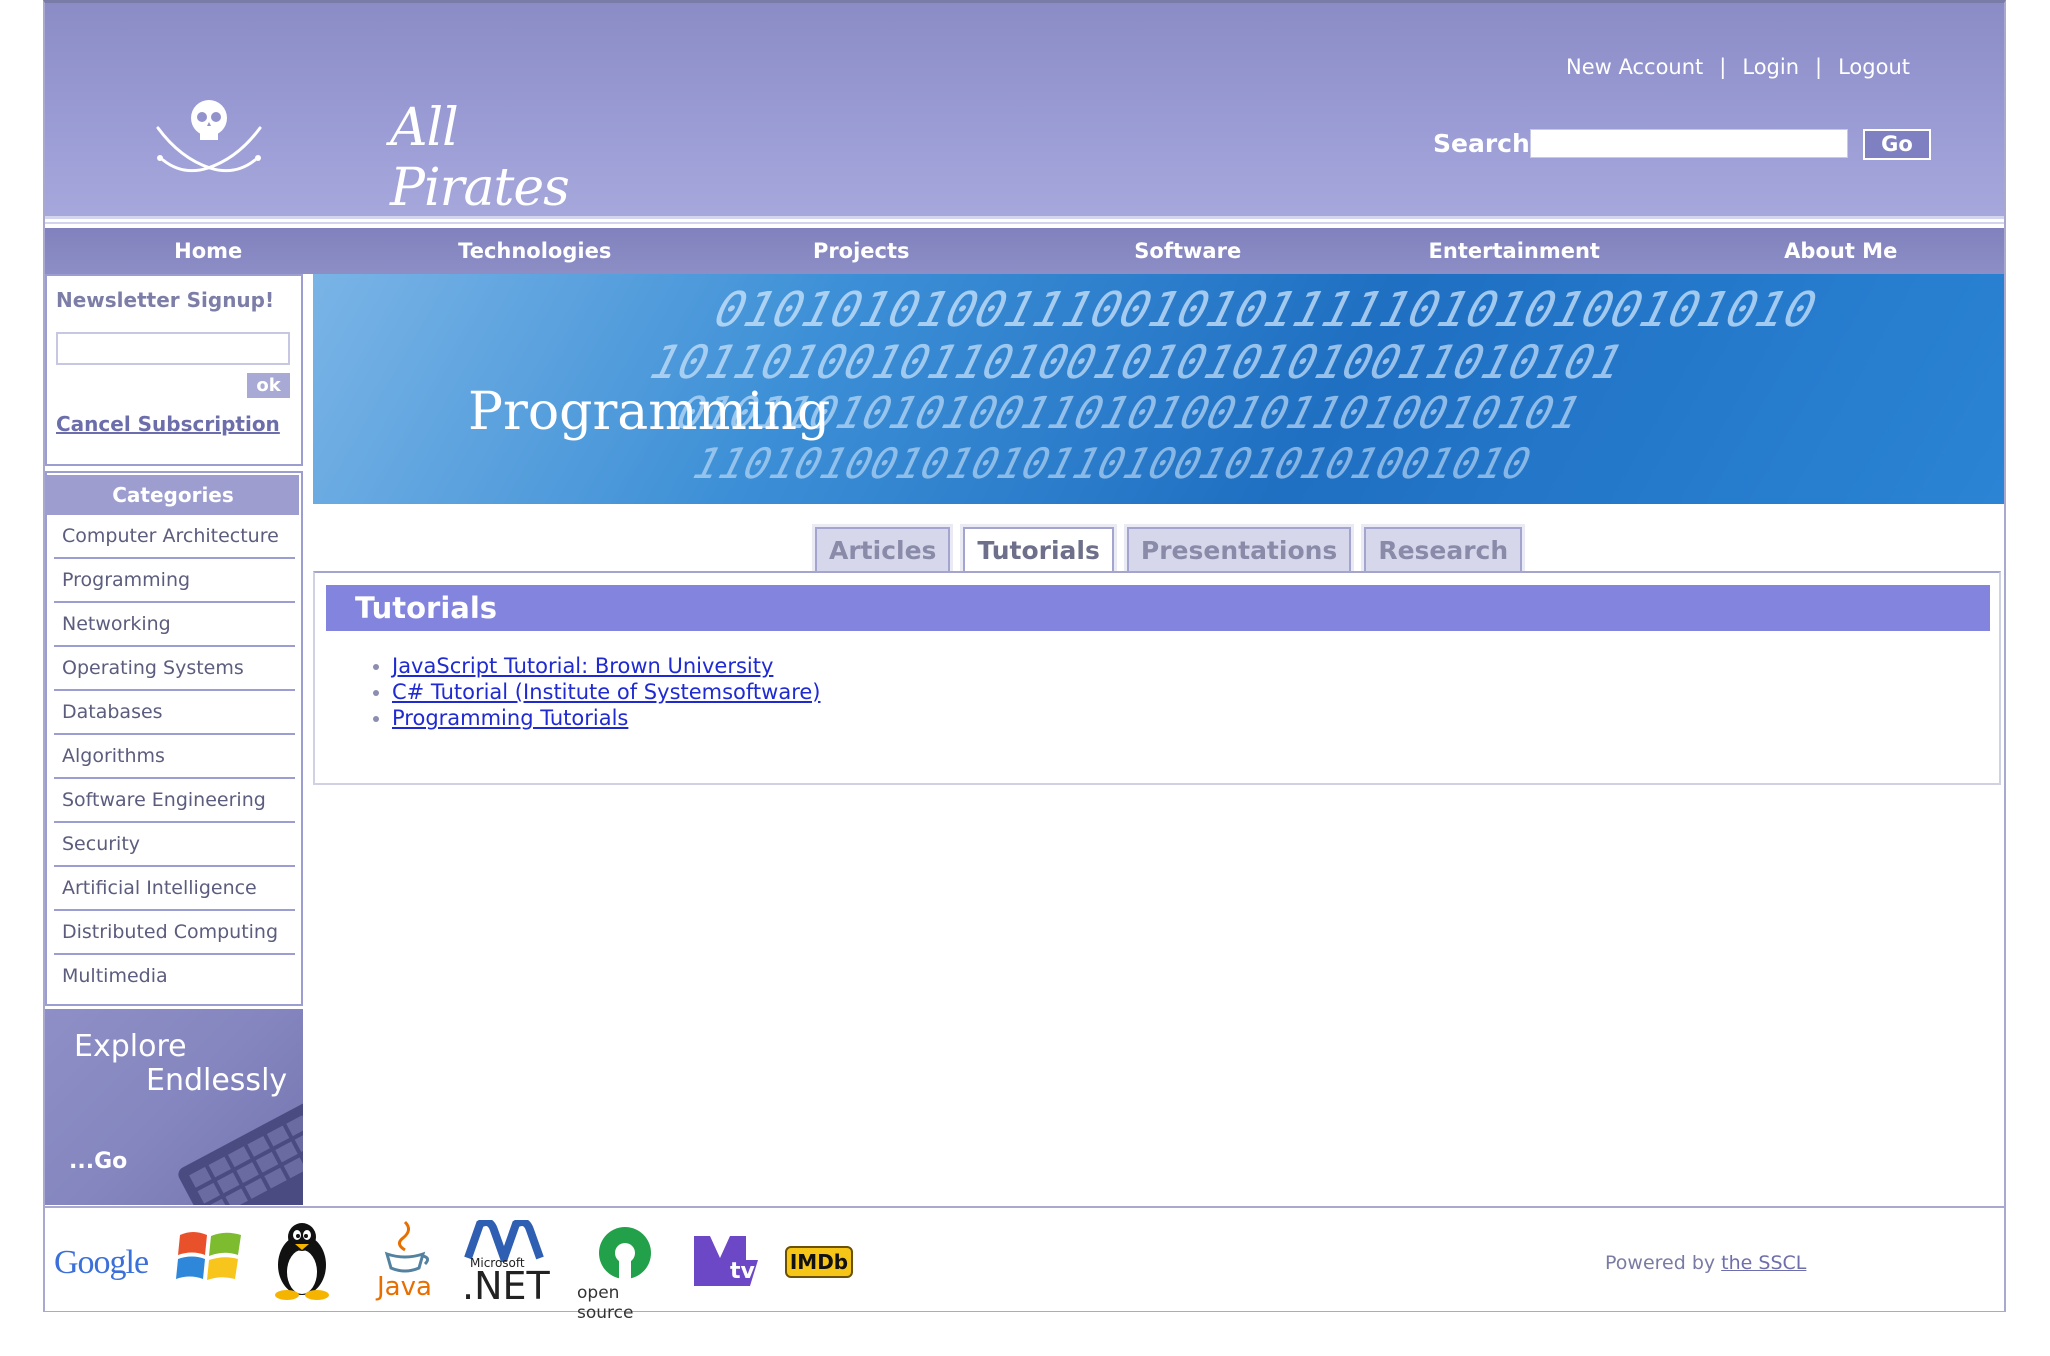 The image size is (2050, 1356). Describe the element at coordinates (174, 1107) in the screenshot. I see `explore-promo: Explore Endlessly ...Go` at that location.